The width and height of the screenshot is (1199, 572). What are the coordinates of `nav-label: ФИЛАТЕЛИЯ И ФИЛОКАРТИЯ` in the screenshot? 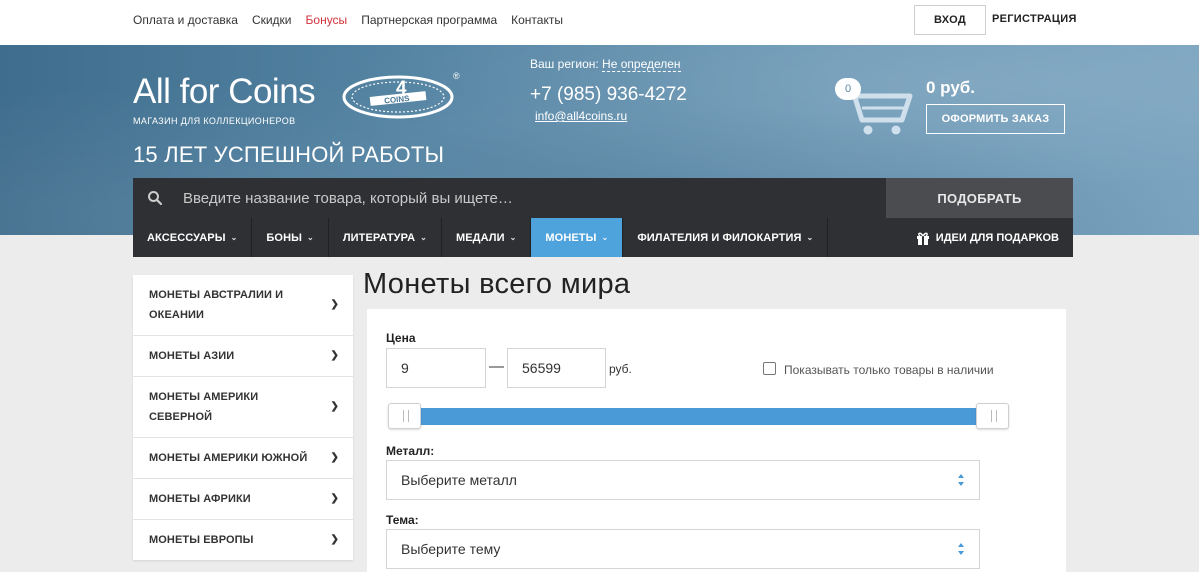 It's located at (719, 237).